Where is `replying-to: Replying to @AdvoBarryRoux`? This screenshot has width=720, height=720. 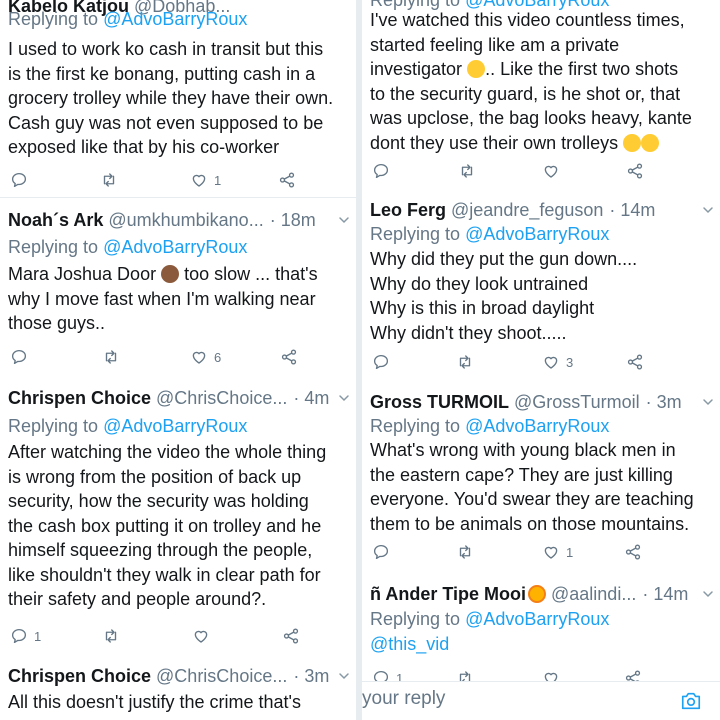 replying-to: Replying to @AdvoBarryRoux is located at coordinates (178, 19).